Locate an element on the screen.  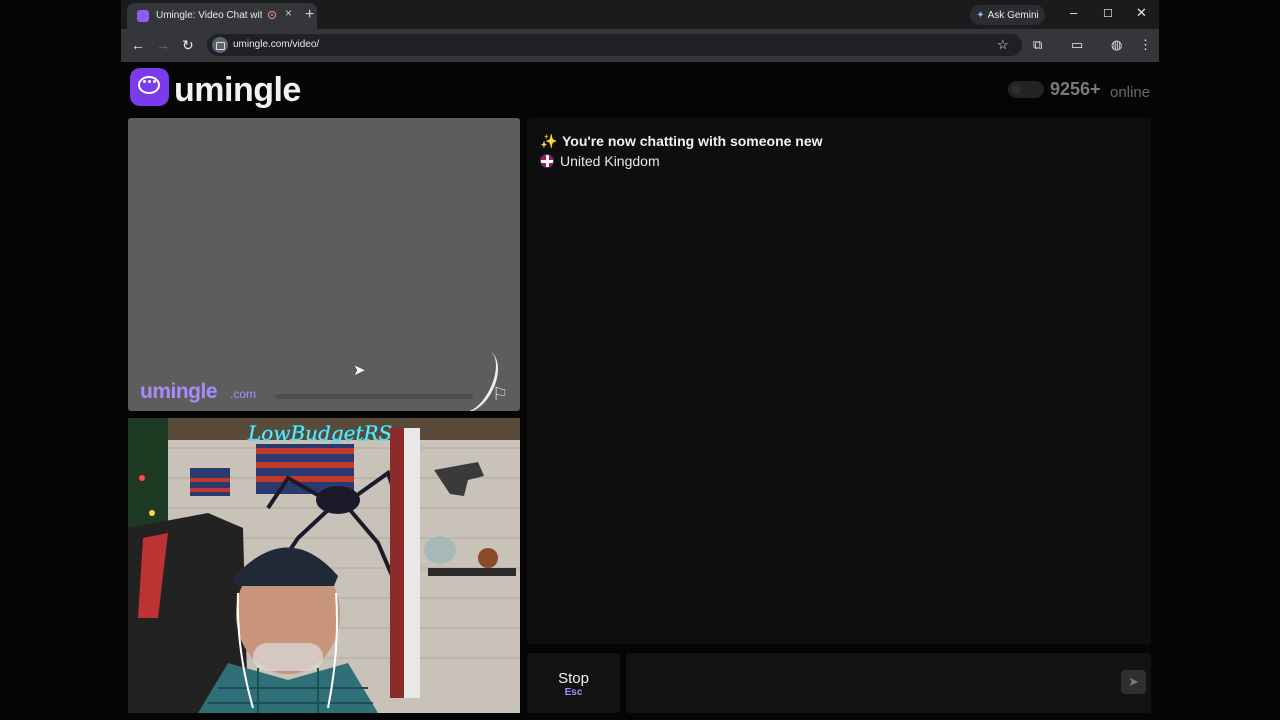
address-bar: umingle.com/video/ is located at coordinates (614, 45).